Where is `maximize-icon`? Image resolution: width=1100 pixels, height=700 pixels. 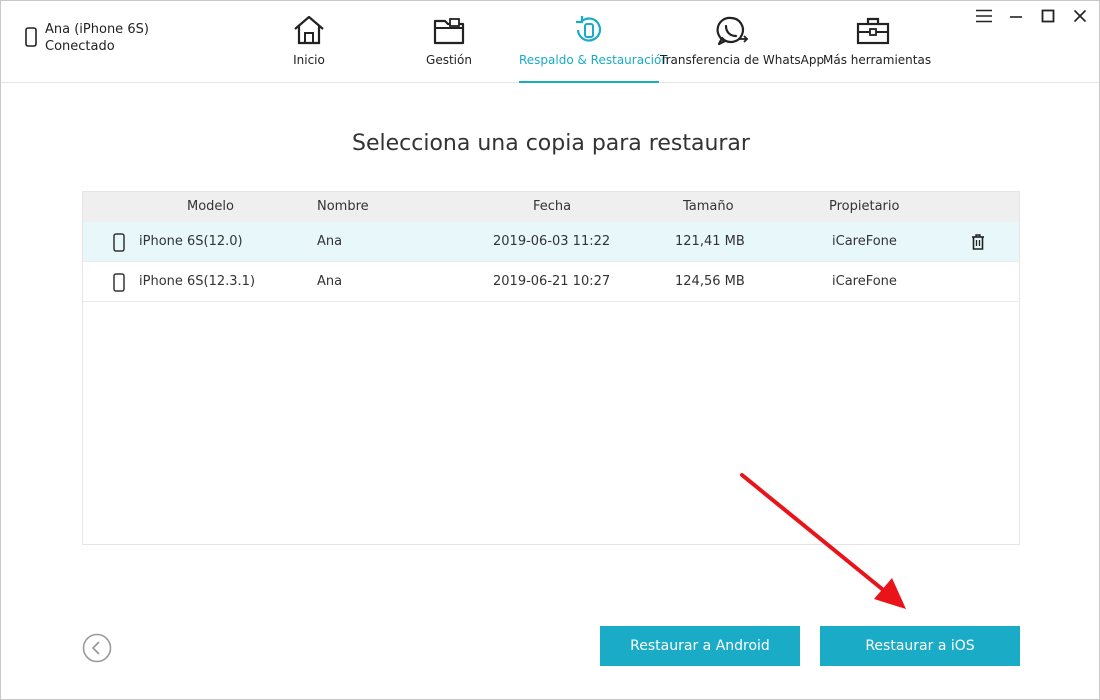
maximize-icon is located at coordinates (1048, 16).